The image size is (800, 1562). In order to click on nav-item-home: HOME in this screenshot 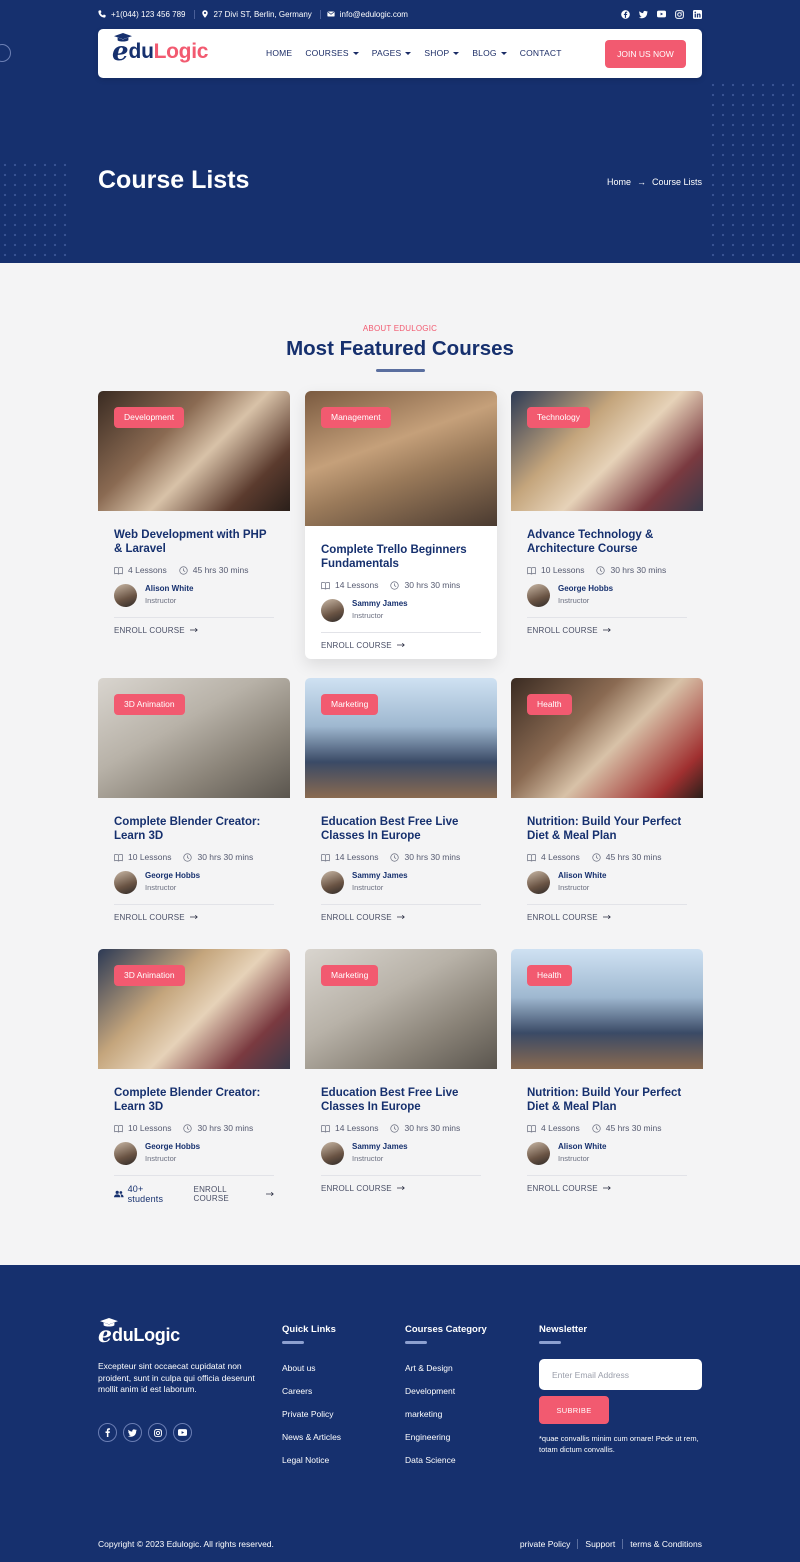, I will do `click(279, 53)`.